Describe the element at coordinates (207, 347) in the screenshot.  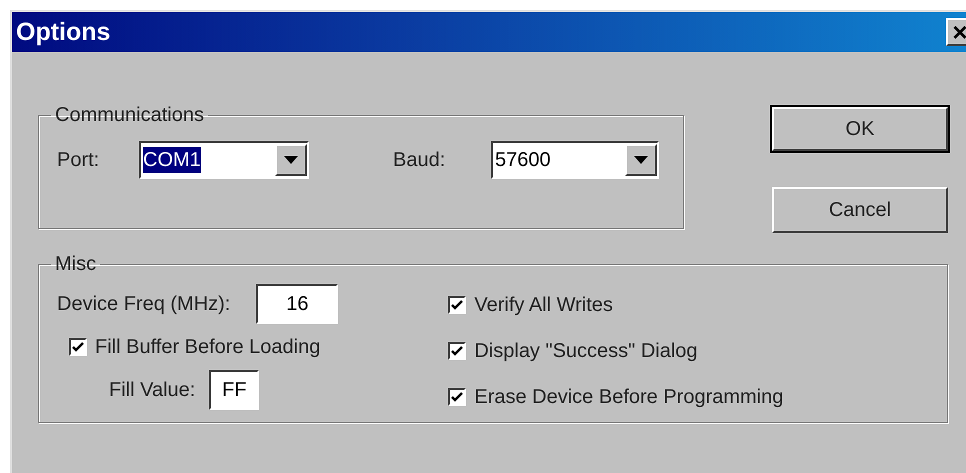
I see `checkbox-label: Fill Buffer Before Loading` at that location.